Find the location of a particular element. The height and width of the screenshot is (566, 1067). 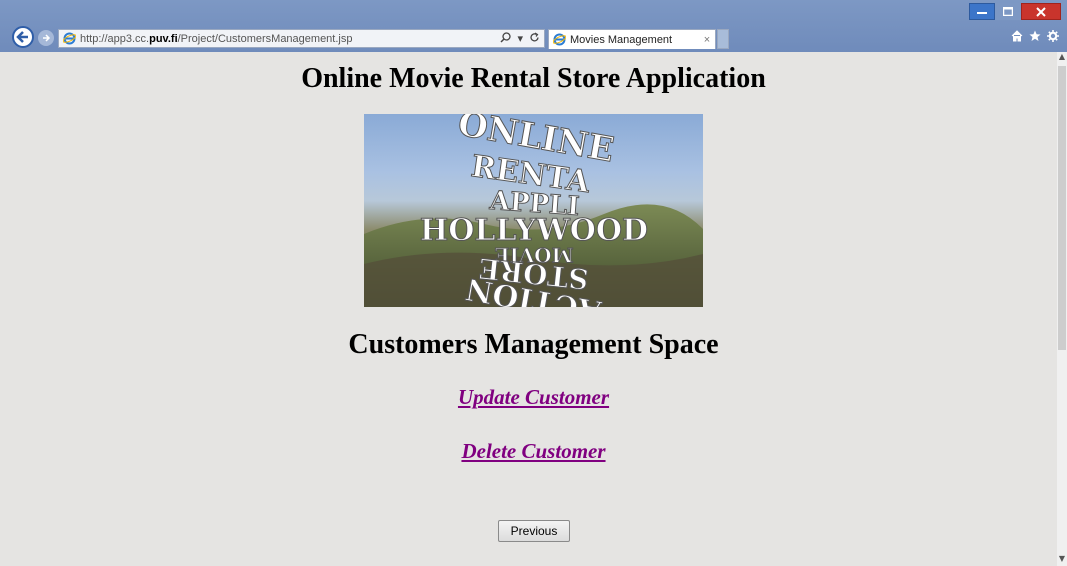

update-customer-link: Update Customer is located at coordinates (533, 397).